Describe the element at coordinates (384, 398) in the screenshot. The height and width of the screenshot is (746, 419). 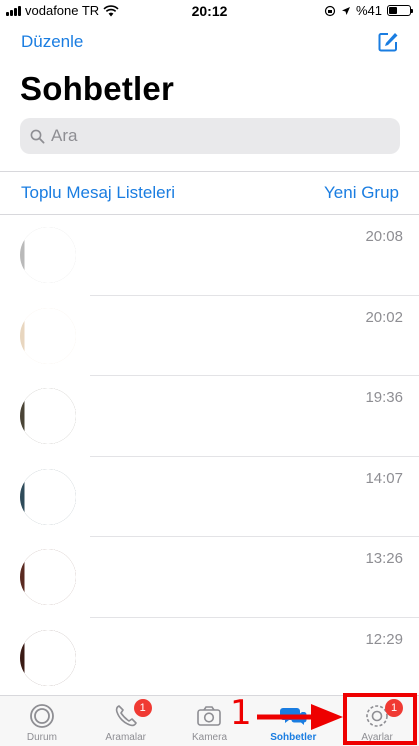
I see `chat-time: 19:36` at that location.